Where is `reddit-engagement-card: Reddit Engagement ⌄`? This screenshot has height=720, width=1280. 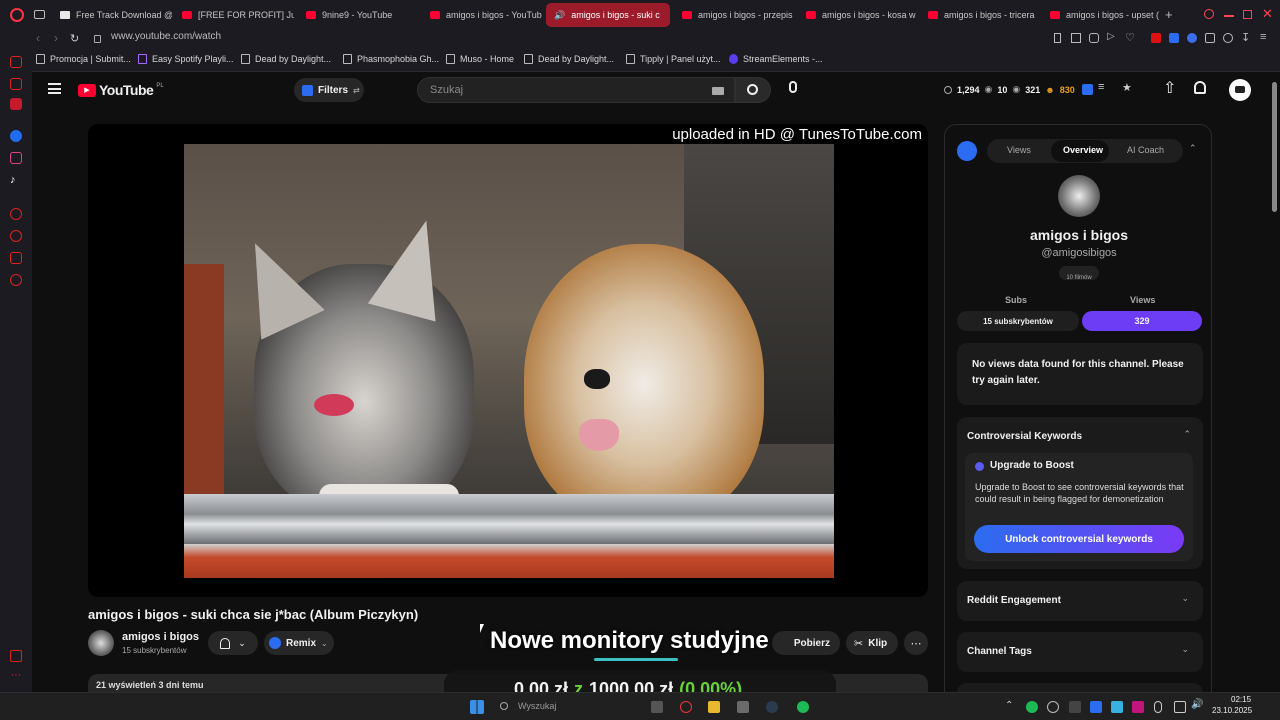
reddit-engagement-card: Reddit Engagement ⌄ is located at coordinates (1080, 601).